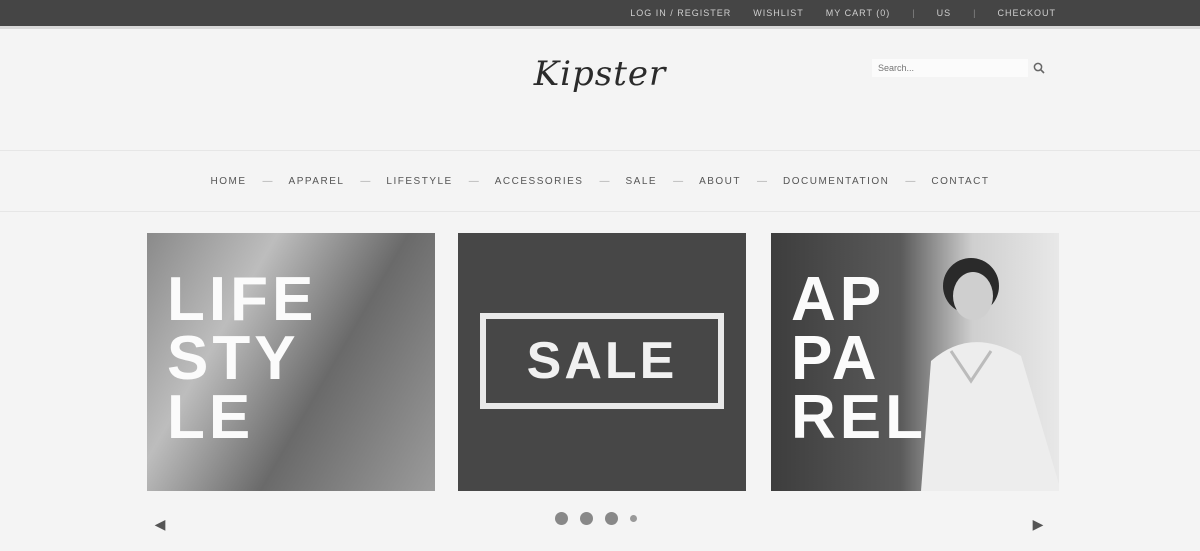 The image size is (1200, 551). I want to click on nav-item-home: Home, so click(229, 181).